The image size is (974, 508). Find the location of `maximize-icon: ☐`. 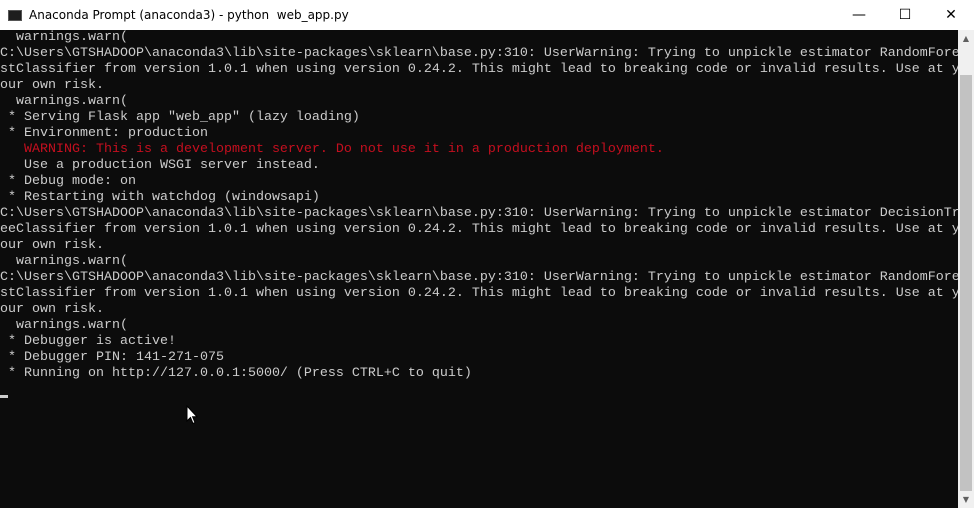

maximize-icon: ☐ is located at coordinates (905, 15).